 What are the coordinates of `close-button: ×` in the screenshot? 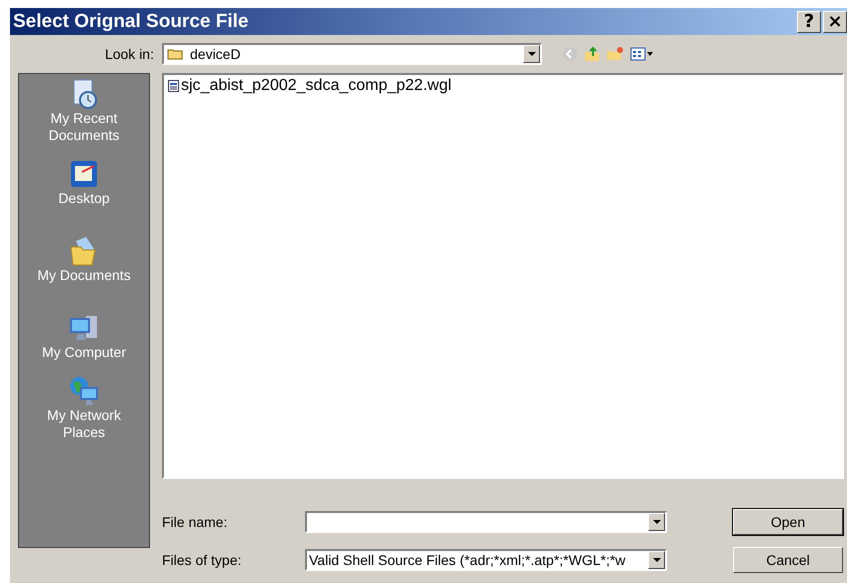 It's located at (835, 21).